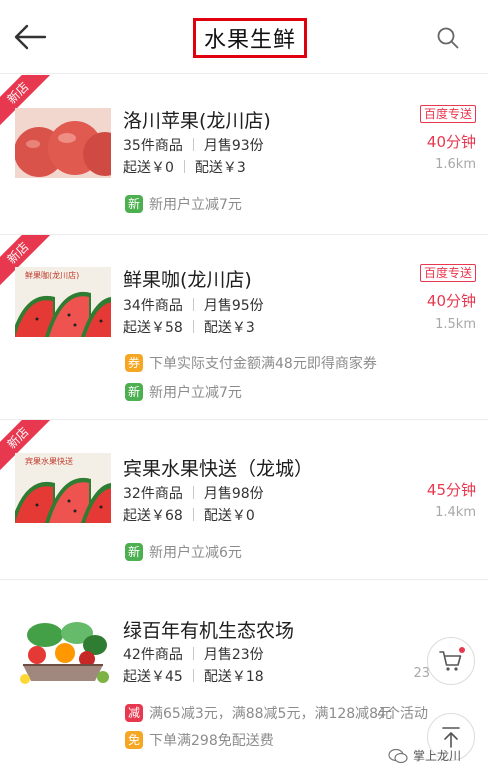 This screenshot has height=775, width=488. What do you see at coordinates (197, 121) in the screenshot?
I see `store-name: 洛川苹果(龙川店)` at bounding box center [197, 121].